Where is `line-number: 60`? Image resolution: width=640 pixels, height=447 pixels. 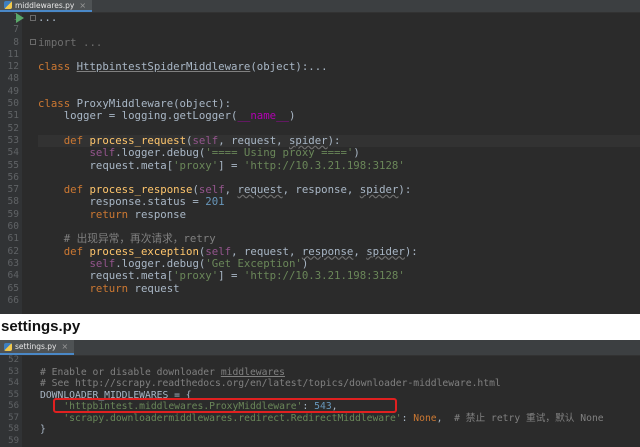 line-number: 60 is located at coordinates (13, 227).